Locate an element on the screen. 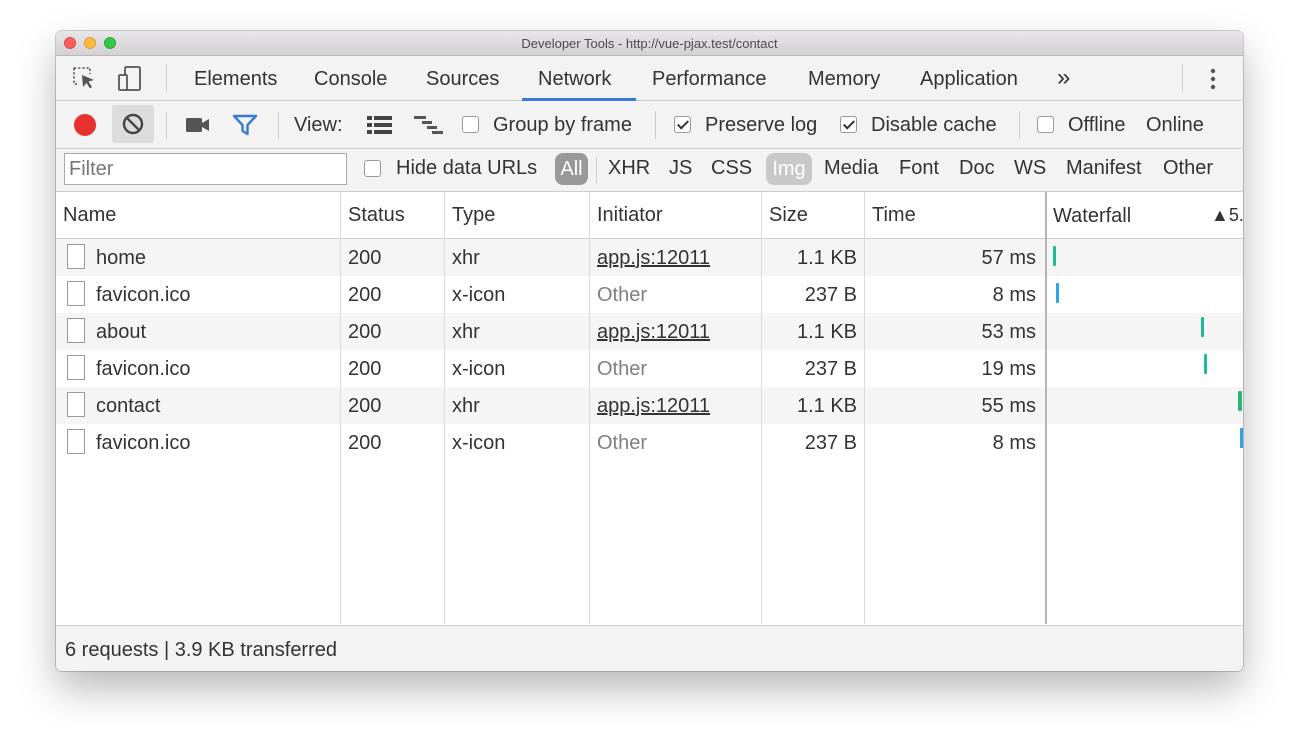 The height and width of the screenshot is (751, 1299). column-header-initiator: Initiator is located at coordinates (630, 215).